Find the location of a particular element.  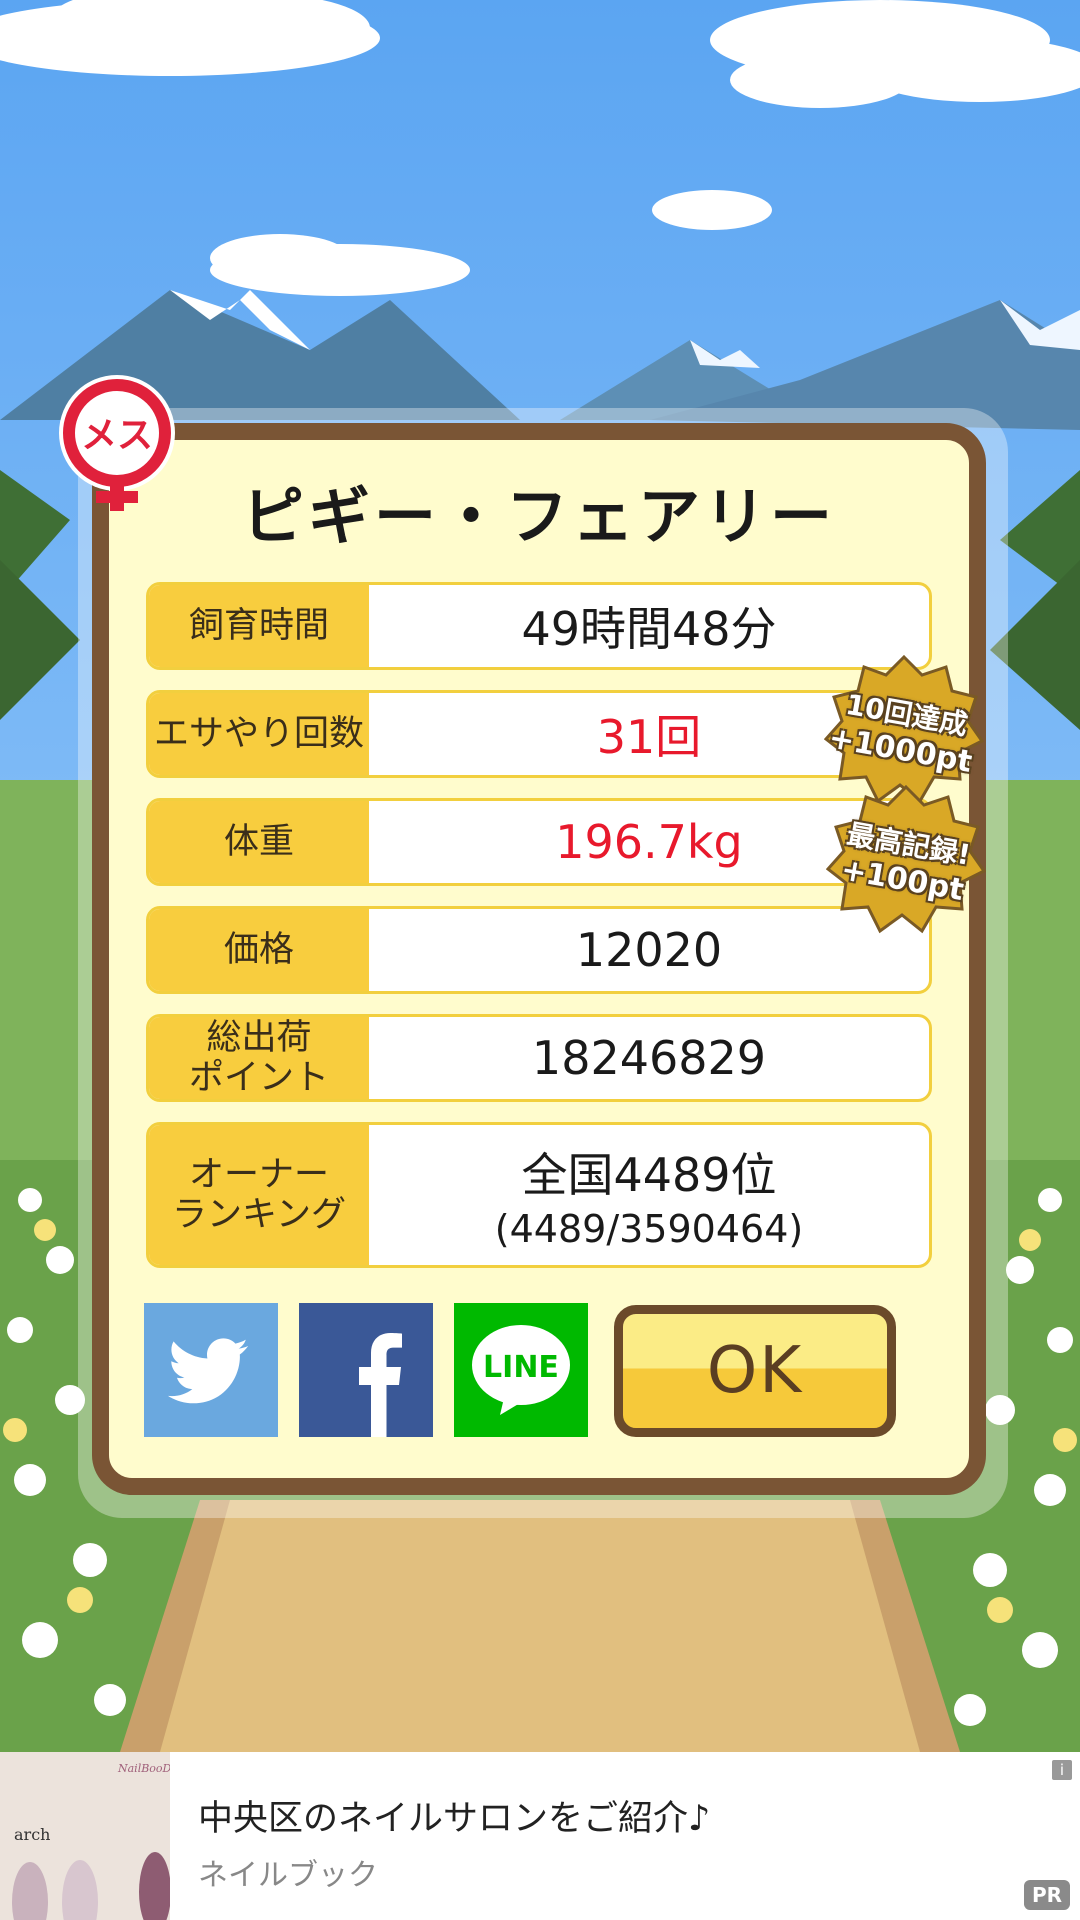

stat-value: 全国4489位 (4489/3590464) is located at coordinates (649, 1195).